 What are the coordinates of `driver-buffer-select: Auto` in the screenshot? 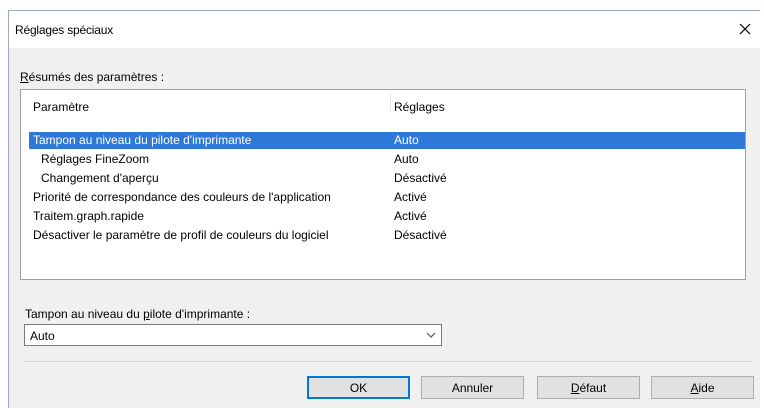 It's located at (233, 335).